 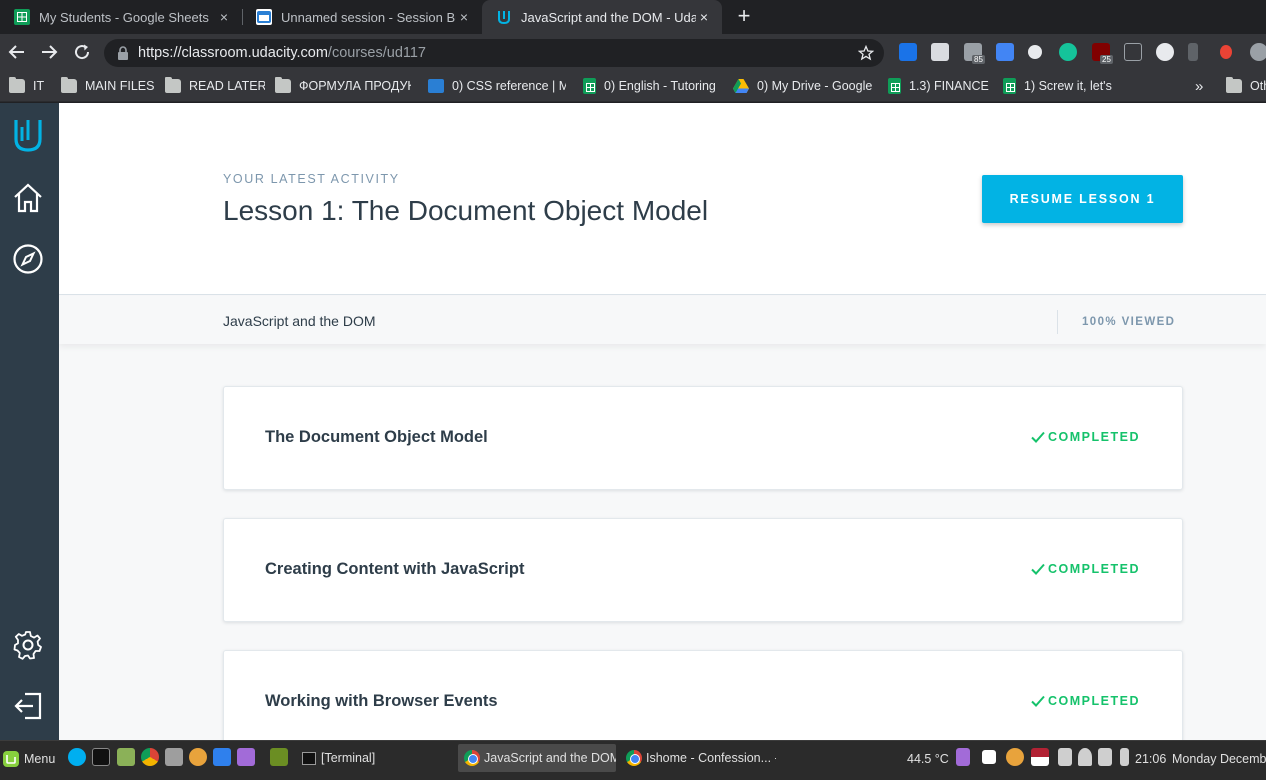 I want to click on reload-icon, so click(x=82, y=52).